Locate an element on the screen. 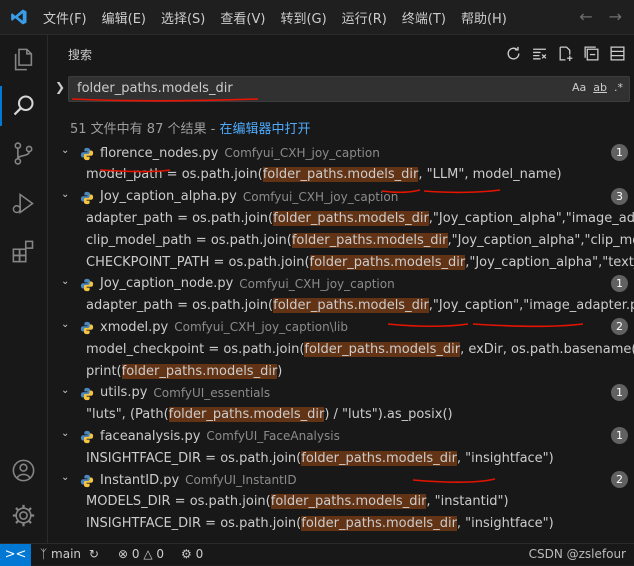 The width and height of the screenshot is (634, 566). toggle-replace-chevron-icon: ❯ is located at coordinates (60, 87).